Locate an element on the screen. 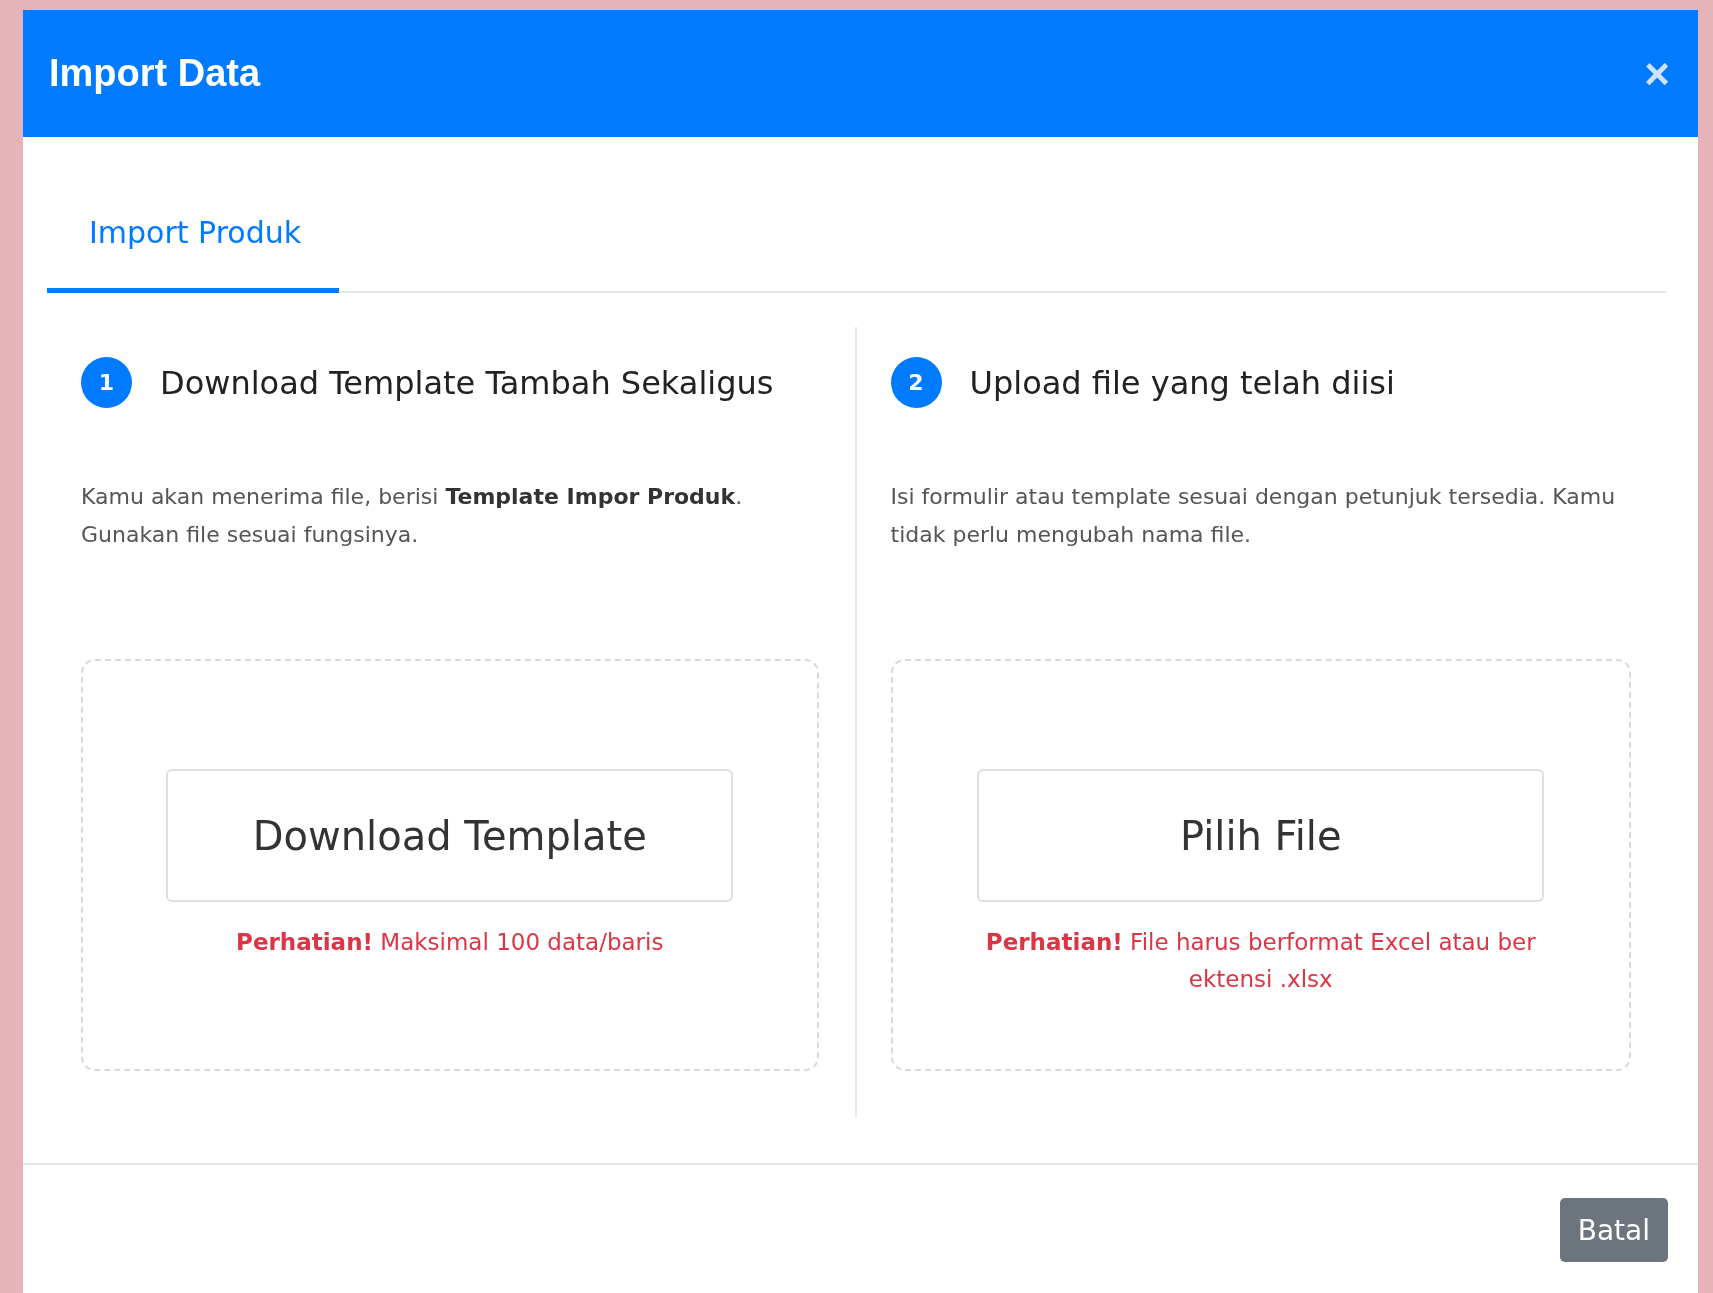 The width and height of the screenshot is (1713, 1293). choose-file-button: Pilih File is located at coordinates (1261, 835).